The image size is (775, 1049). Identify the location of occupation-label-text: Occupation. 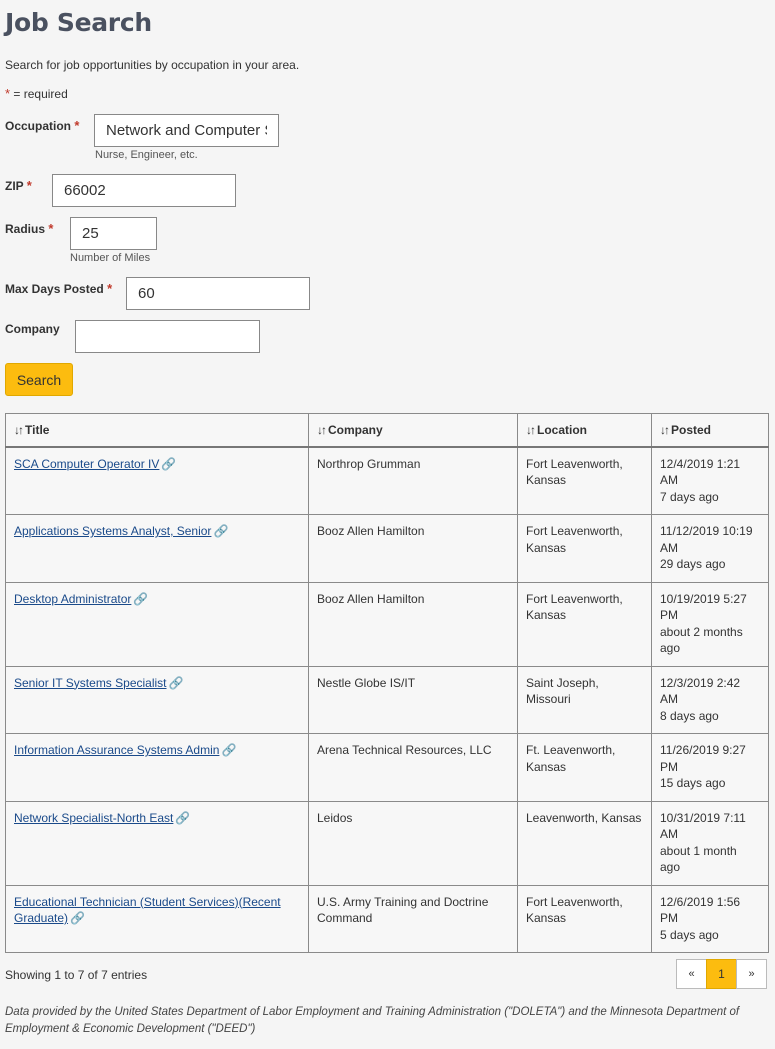
(38, 126).